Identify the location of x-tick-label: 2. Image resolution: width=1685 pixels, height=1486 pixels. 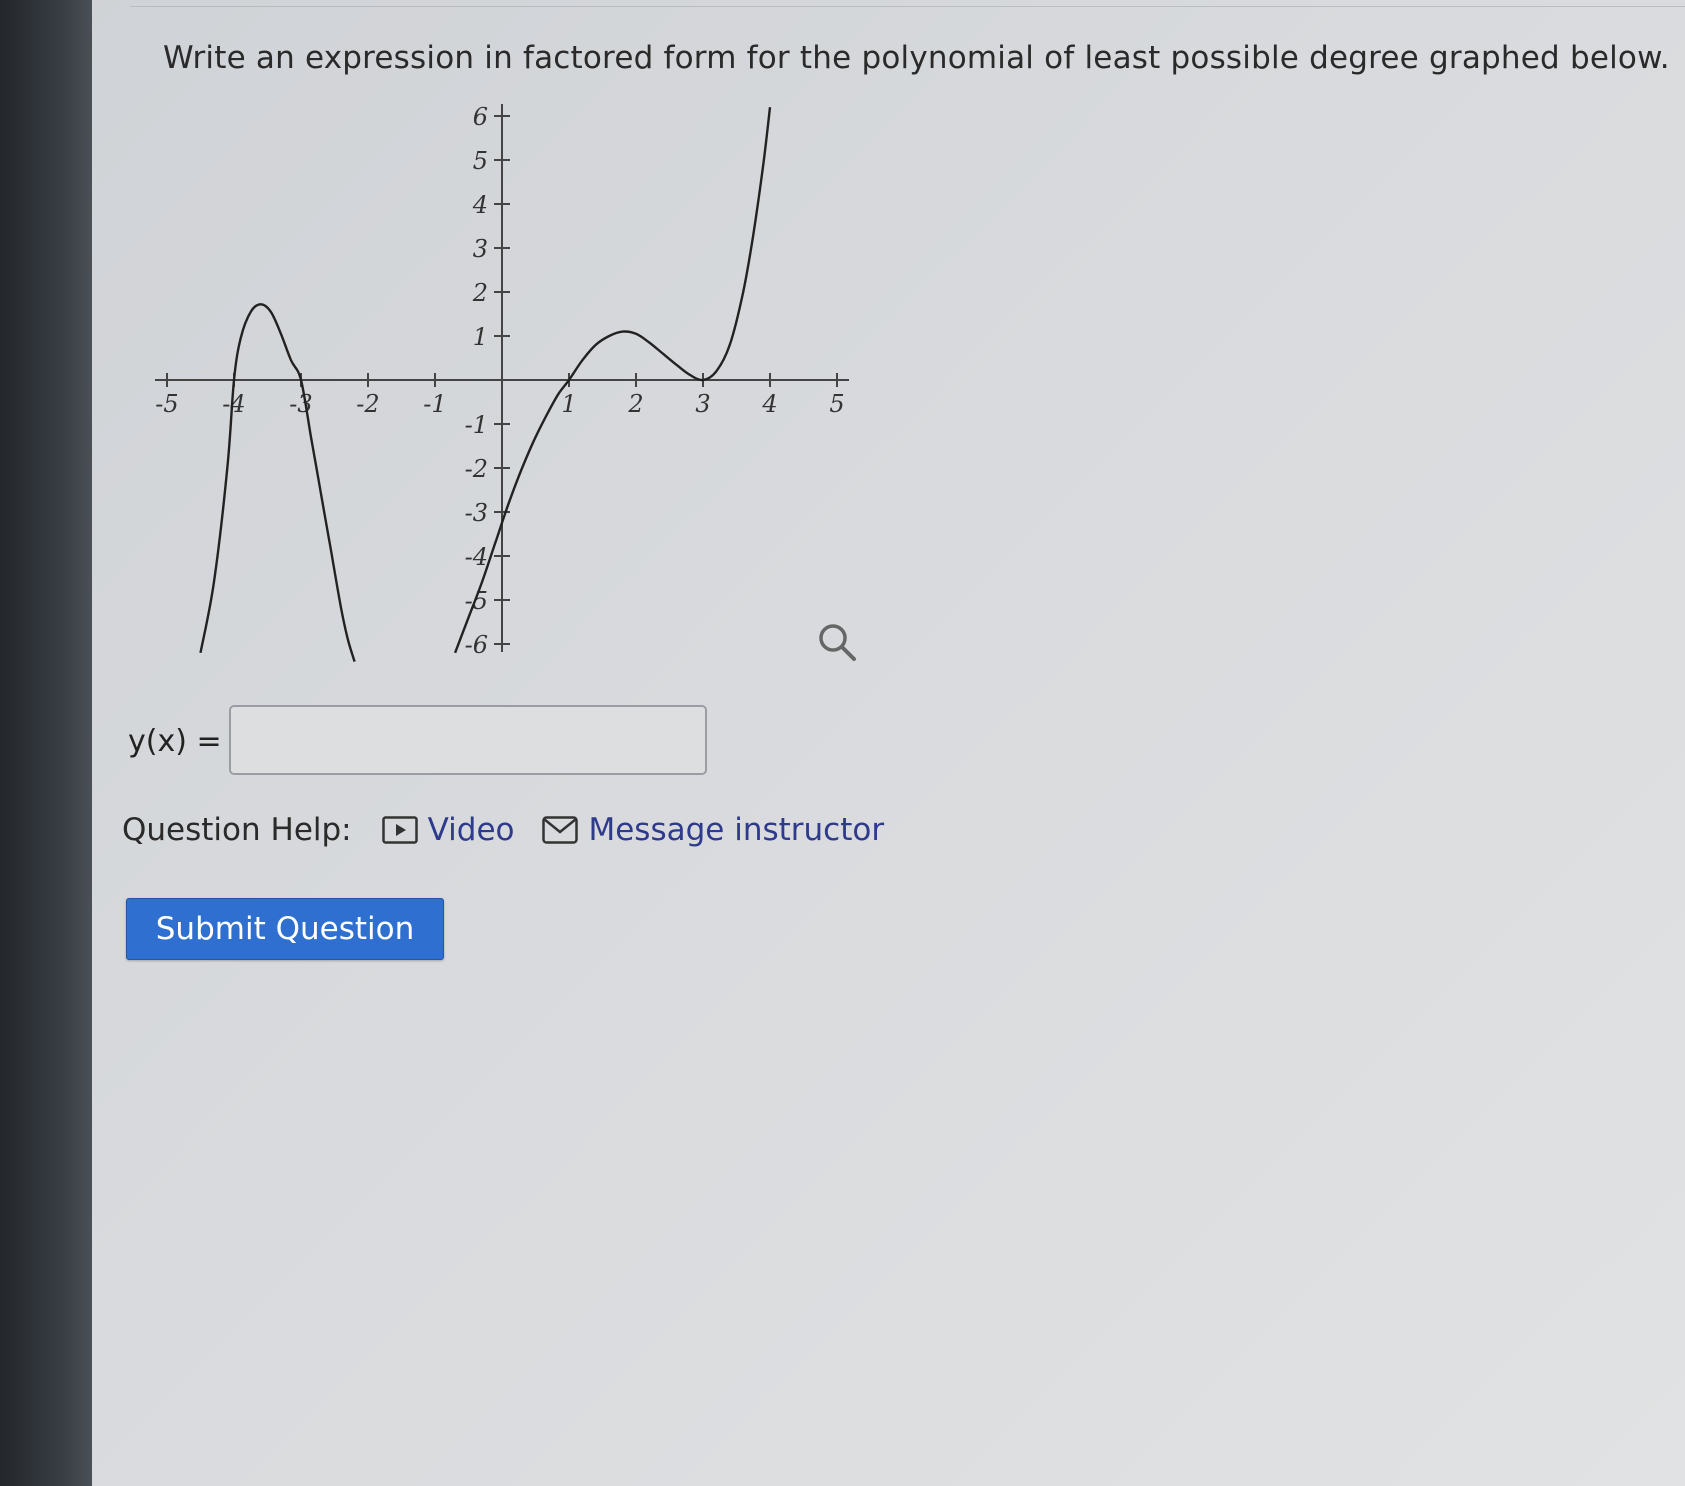
(635, 404).